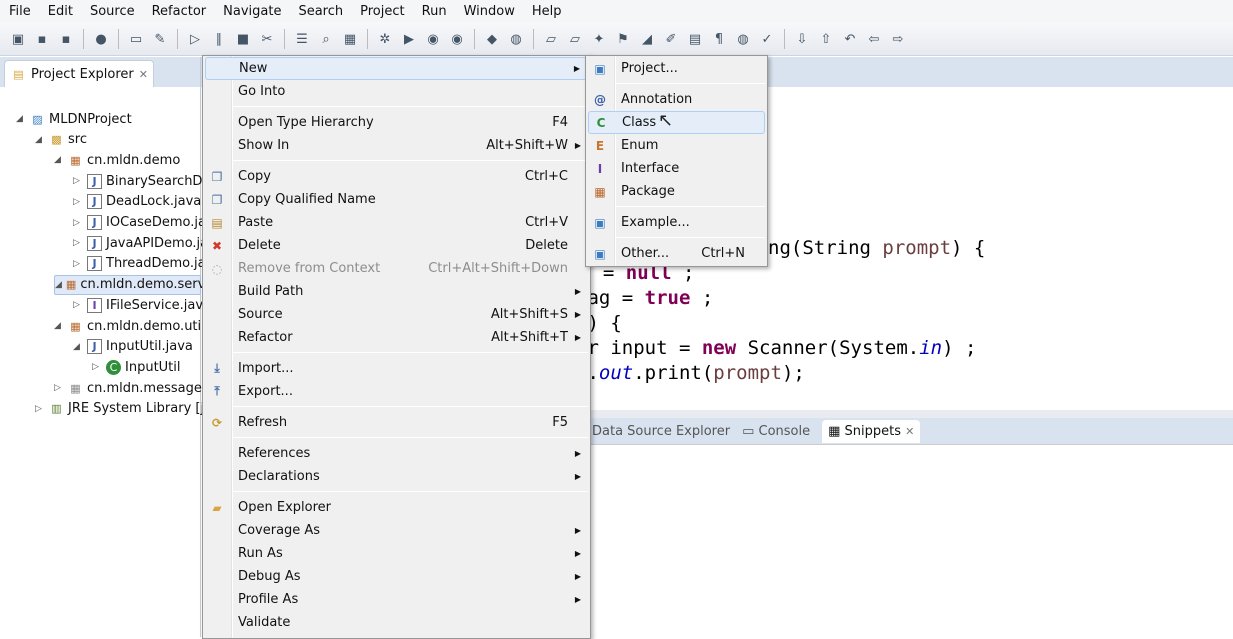 This screenshot has height=639, width=1233. Describe the element at coordinates (661, 431) in the screenshot. I see `tab-data-source-explorer: Data Source Explorer` at that location.